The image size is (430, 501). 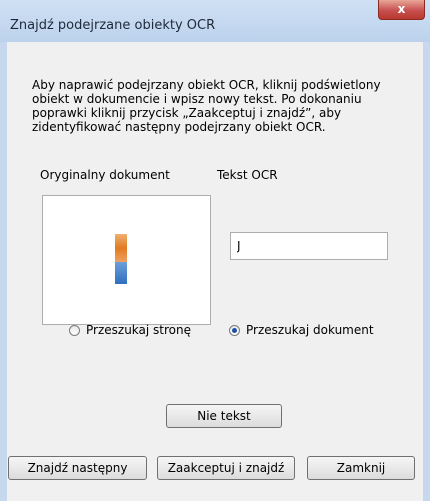 I want to click on window-frame-right, so click(x=426, y=271).